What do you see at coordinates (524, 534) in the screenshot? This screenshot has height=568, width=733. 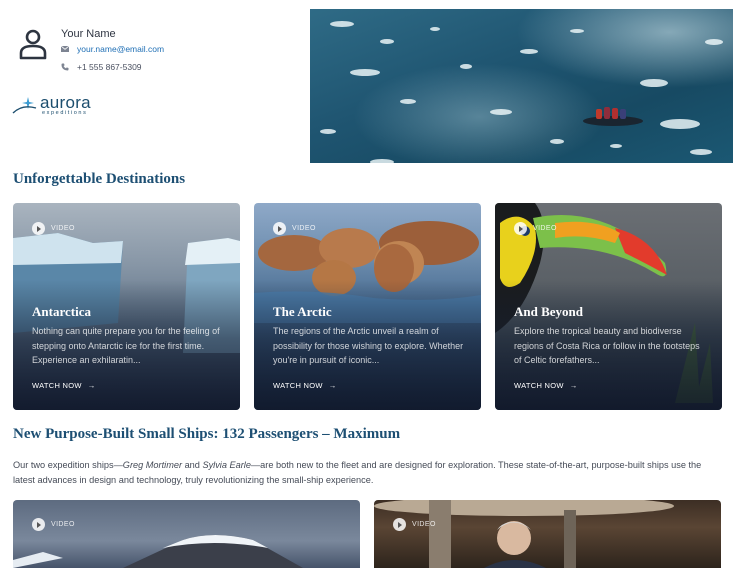 I see `ship-interior-illustration` at bounding box center [524, 534].